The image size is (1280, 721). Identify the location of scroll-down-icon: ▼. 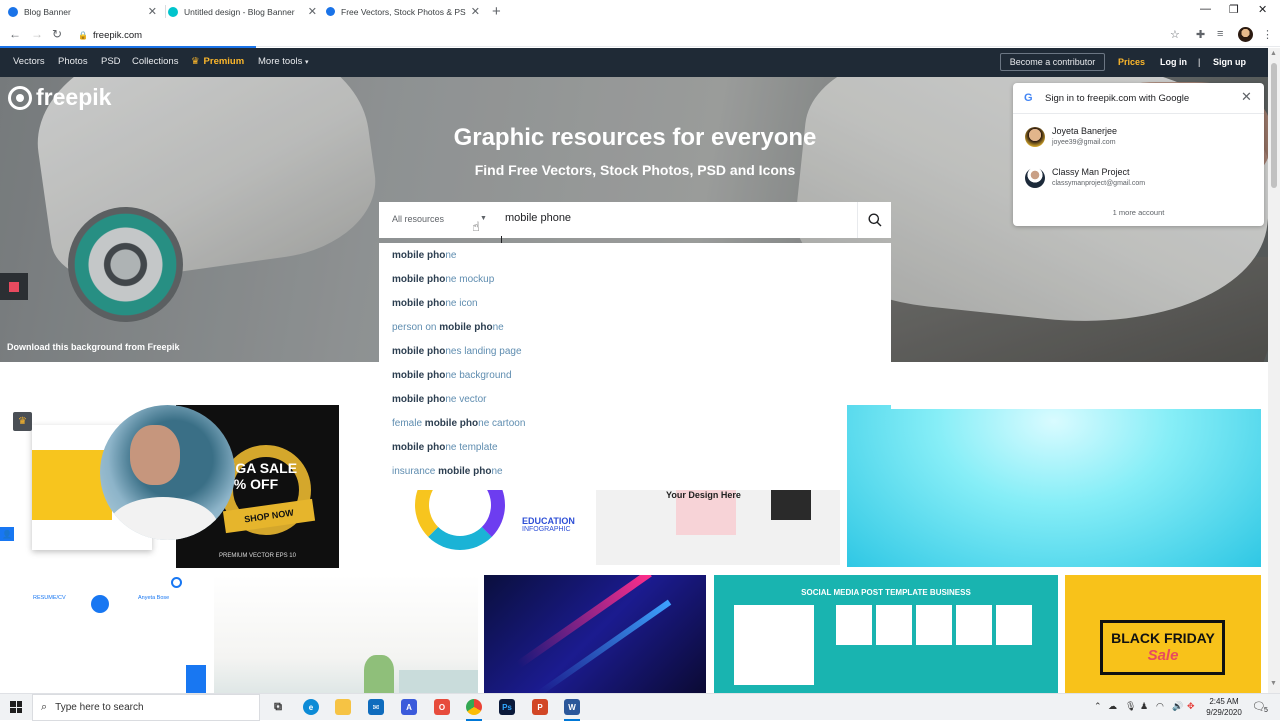
(1273, 683).